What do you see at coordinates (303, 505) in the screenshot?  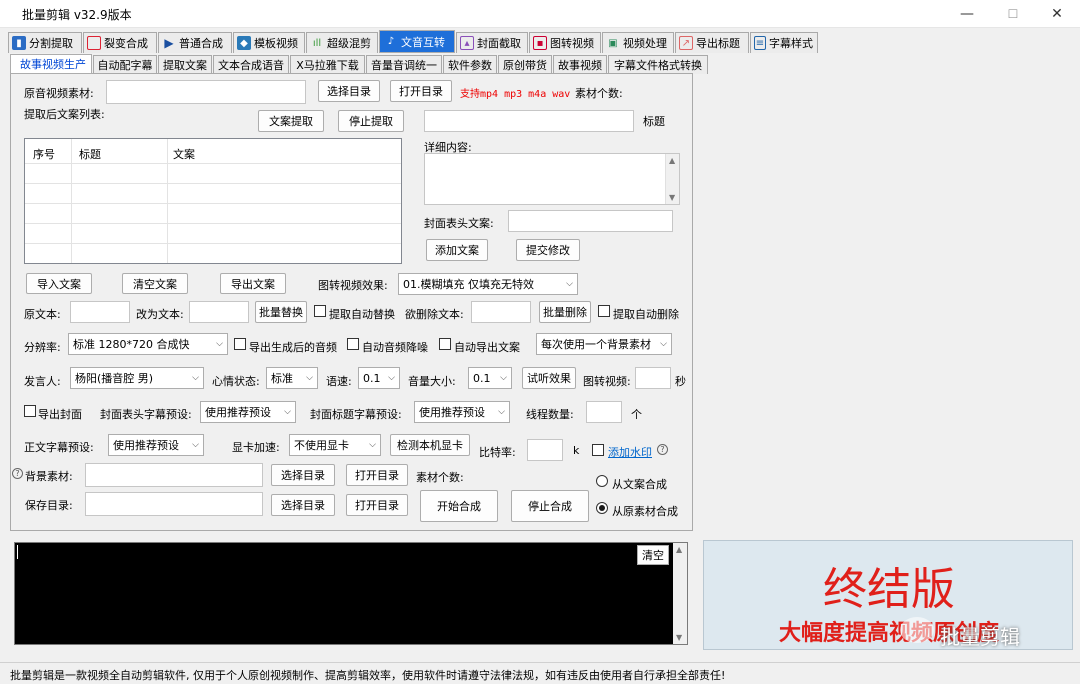 I see `save-select-dir-button: 选择目录` at bounding box center [303, 505].